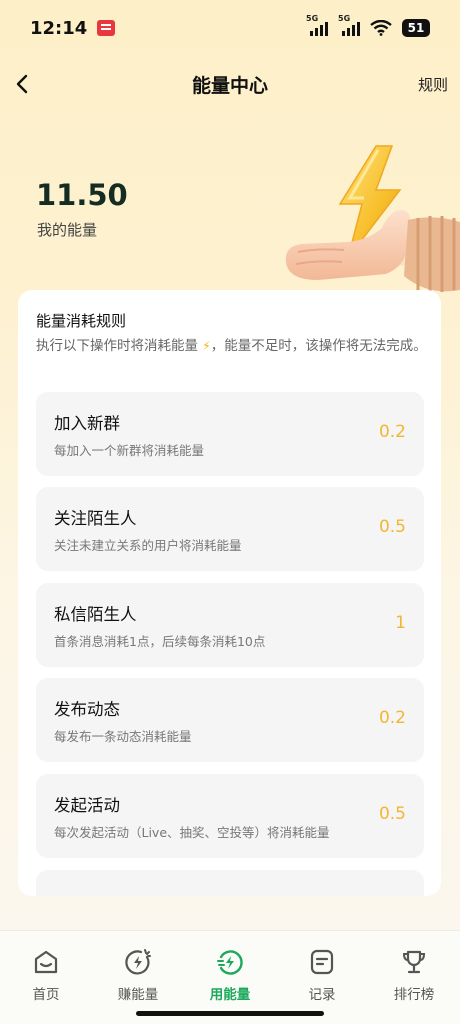 Image resolution: width=460 pixels, height=1024 pixels. I want to click on card-title: 能量消耗规则, so click(81, 321).